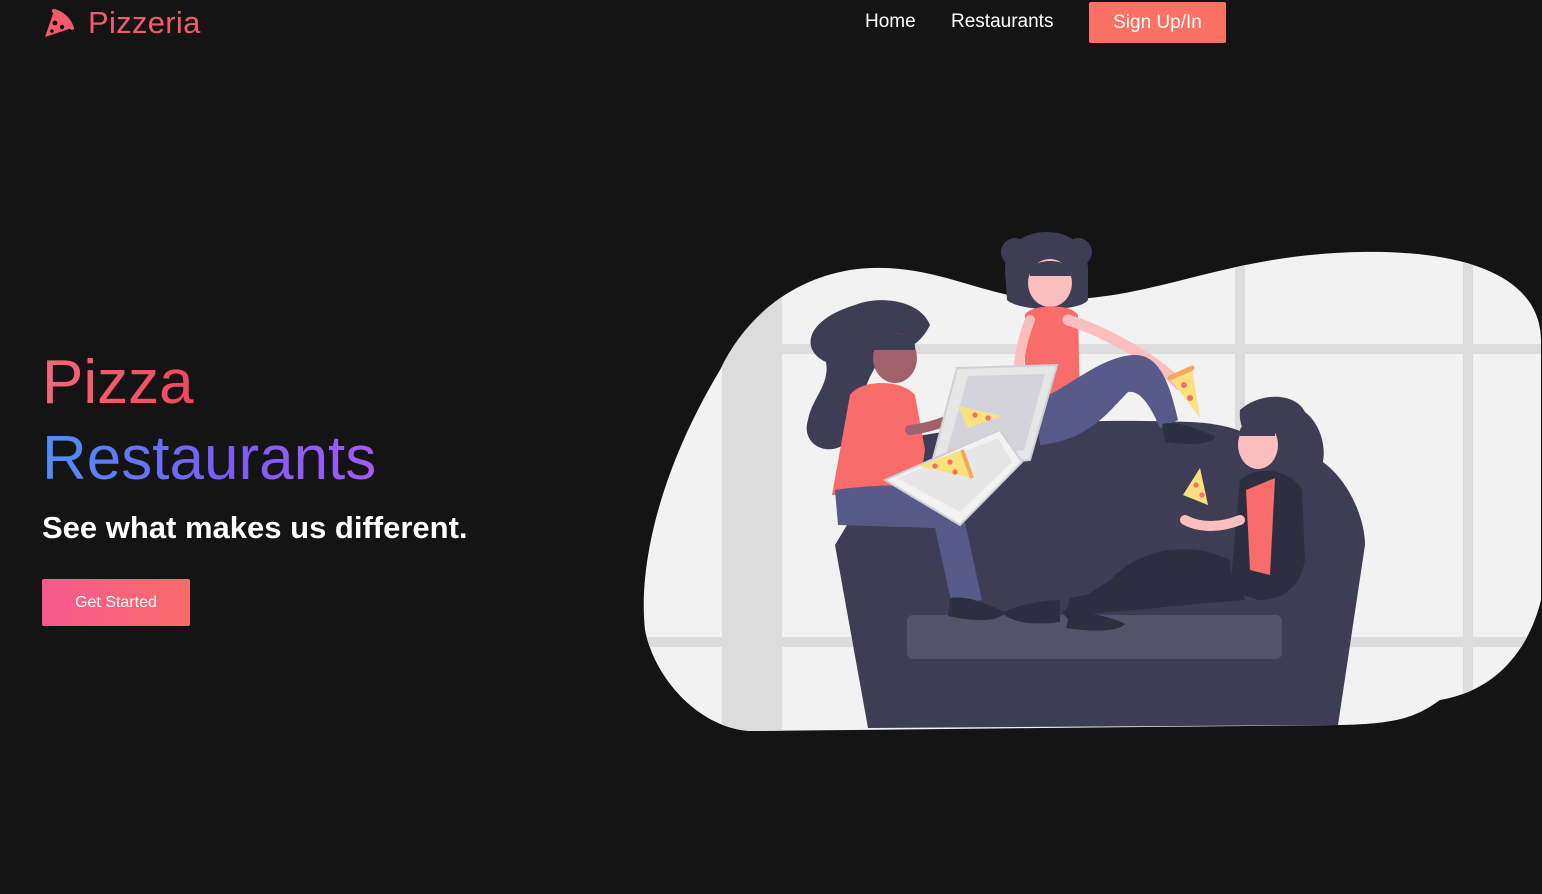 Image resolution: width=1542 pixels, height=894 pixels. I want to click on get-started-button: Get Started, so click(116, 602).